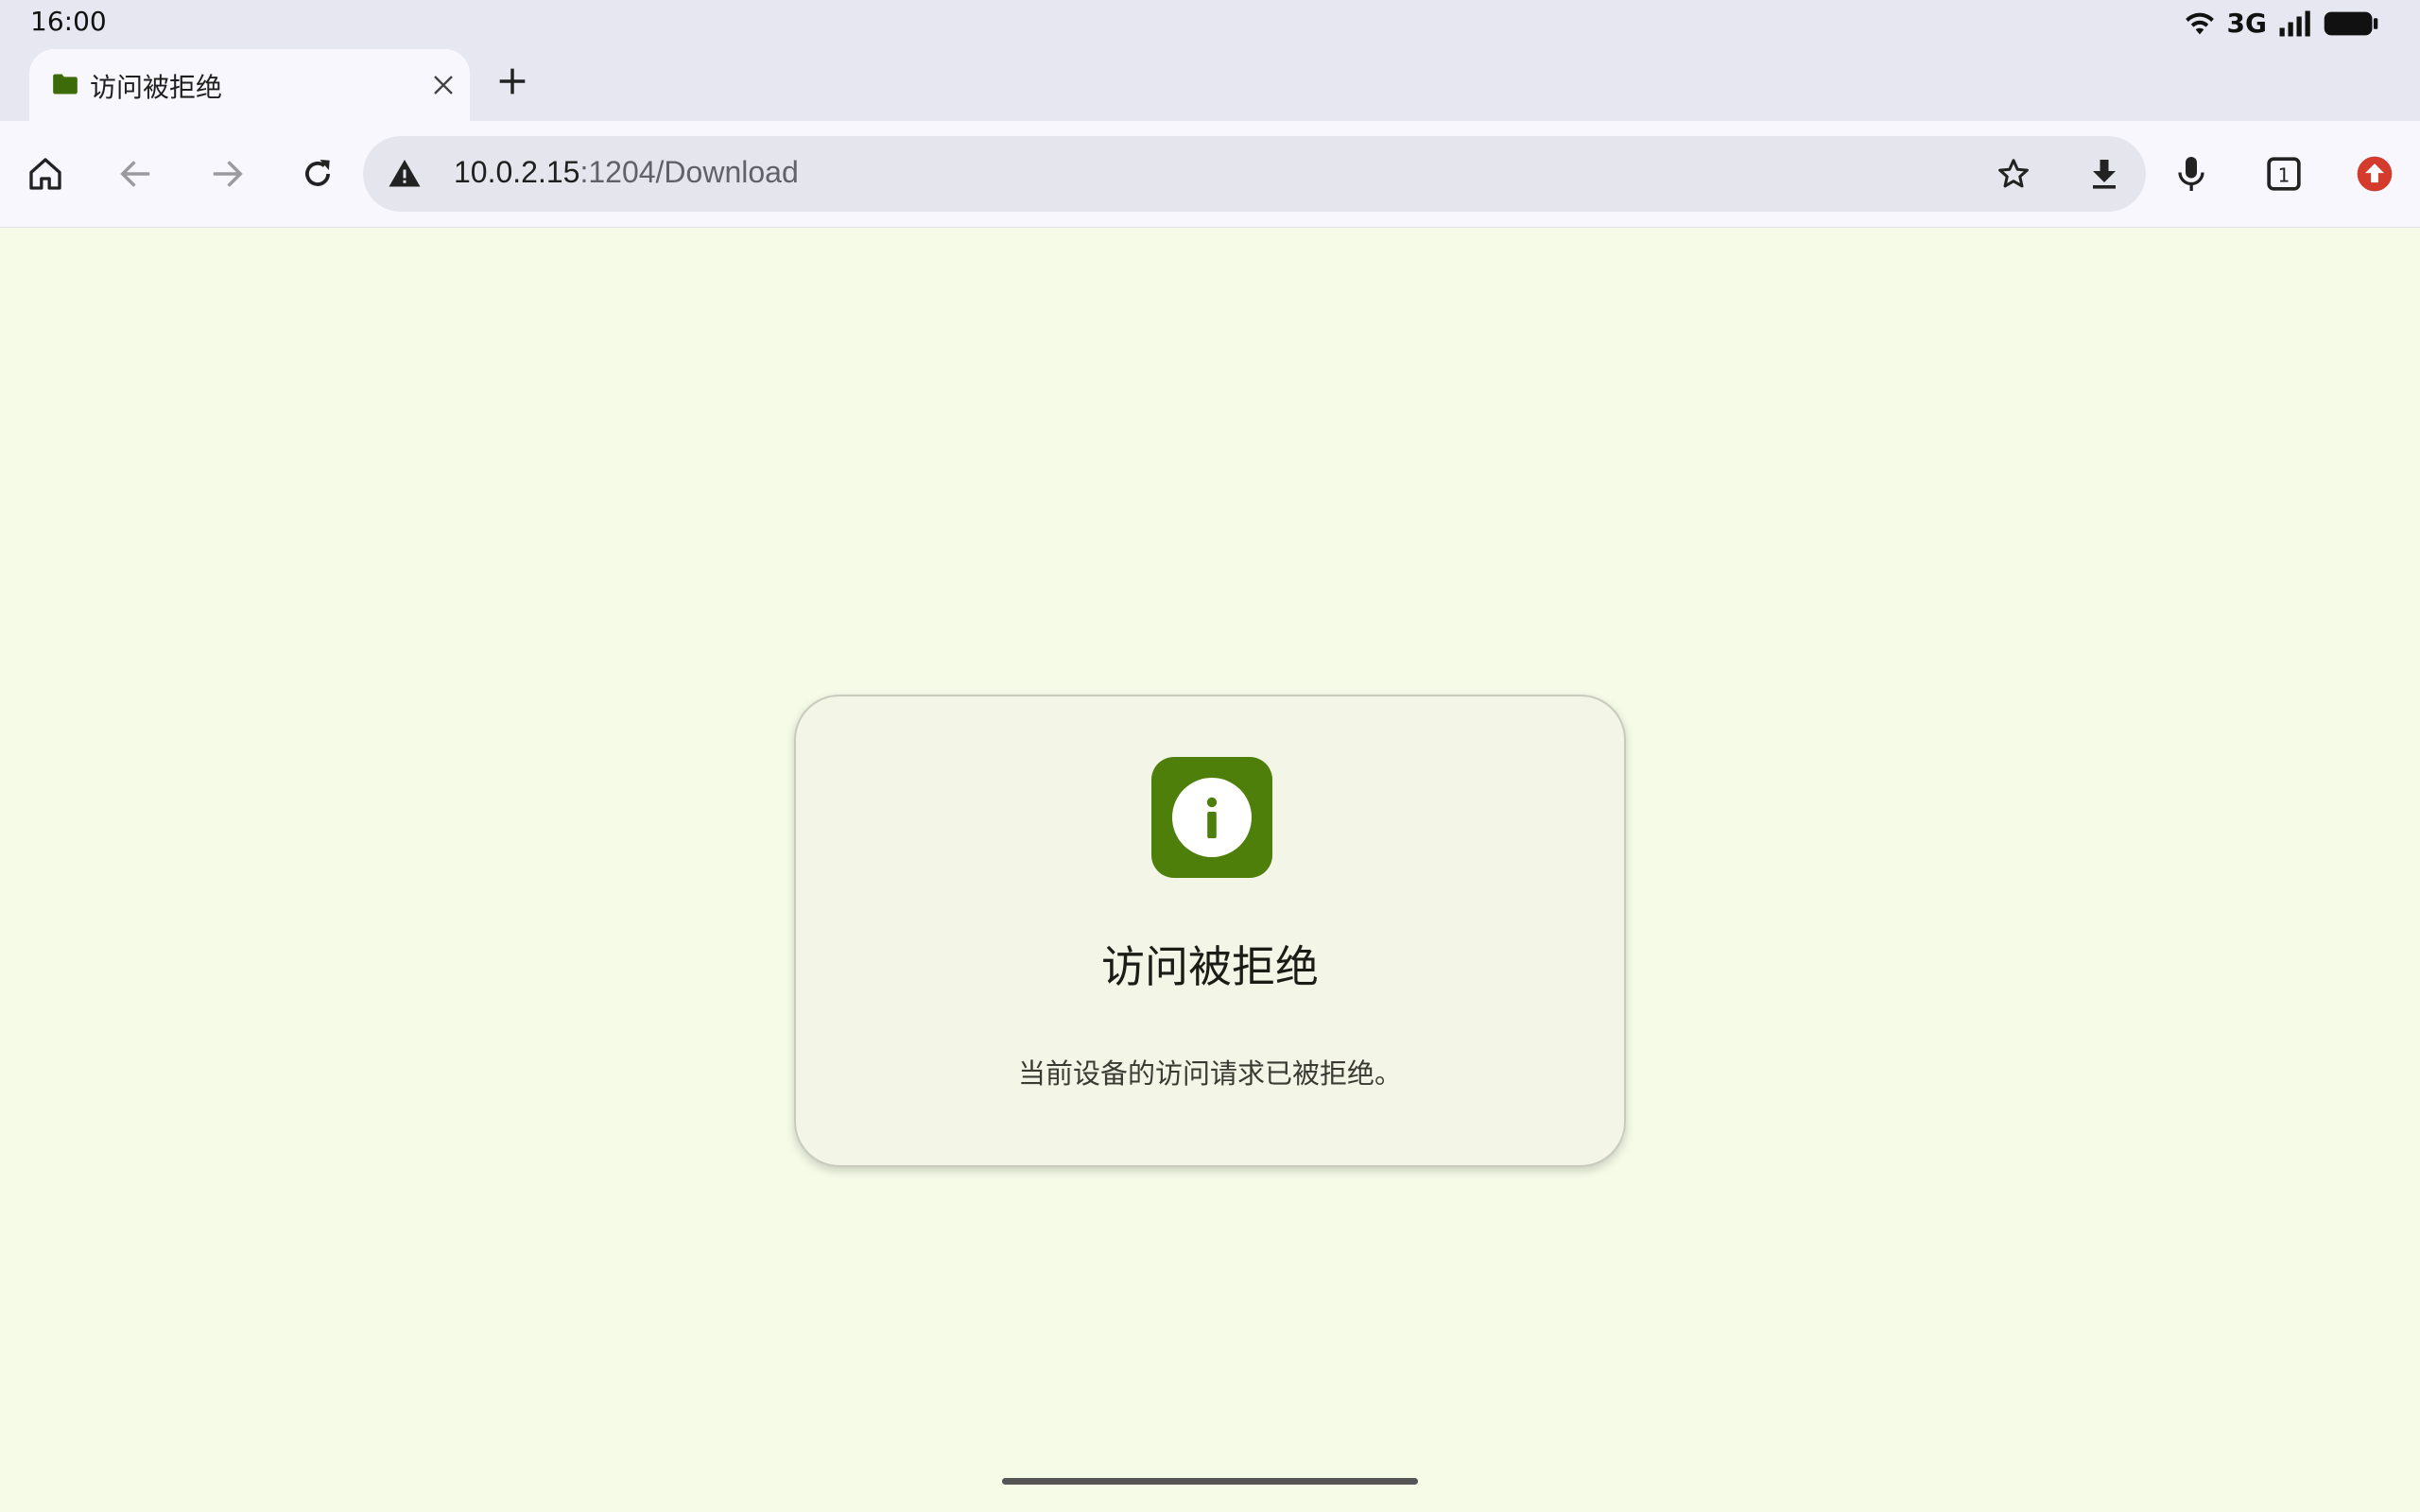 The height and width of the screenshot is (1512, 2420). What do you see at coordinates (65, 84) in the screenshot?
I see `folder-icon` at bounding box center [65, 84].